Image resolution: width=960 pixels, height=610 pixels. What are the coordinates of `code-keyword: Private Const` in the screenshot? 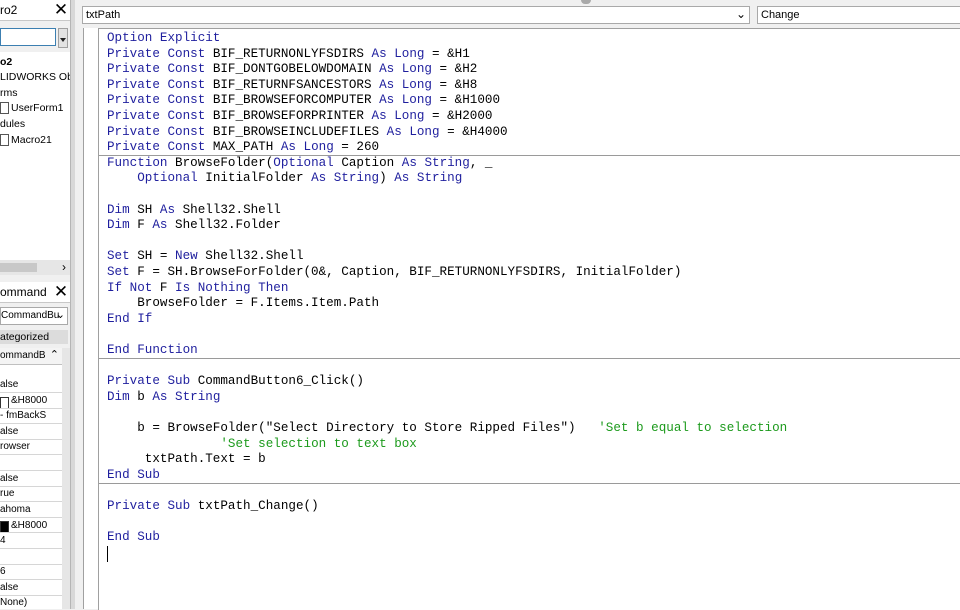 It's located at (160, 147).